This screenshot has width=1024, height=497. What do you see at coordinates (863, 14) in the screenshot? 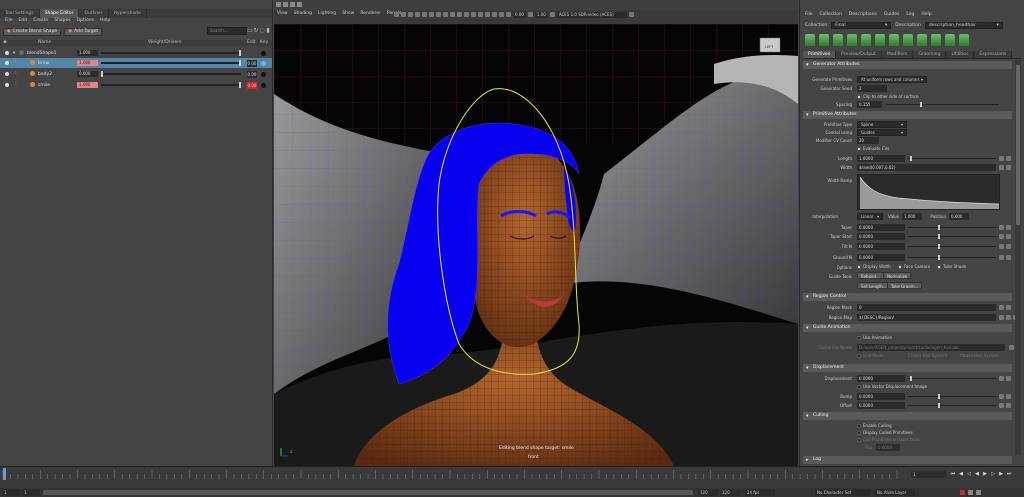
I see `menu-descriptions: Descriptions` at bounding box center [863, 14].